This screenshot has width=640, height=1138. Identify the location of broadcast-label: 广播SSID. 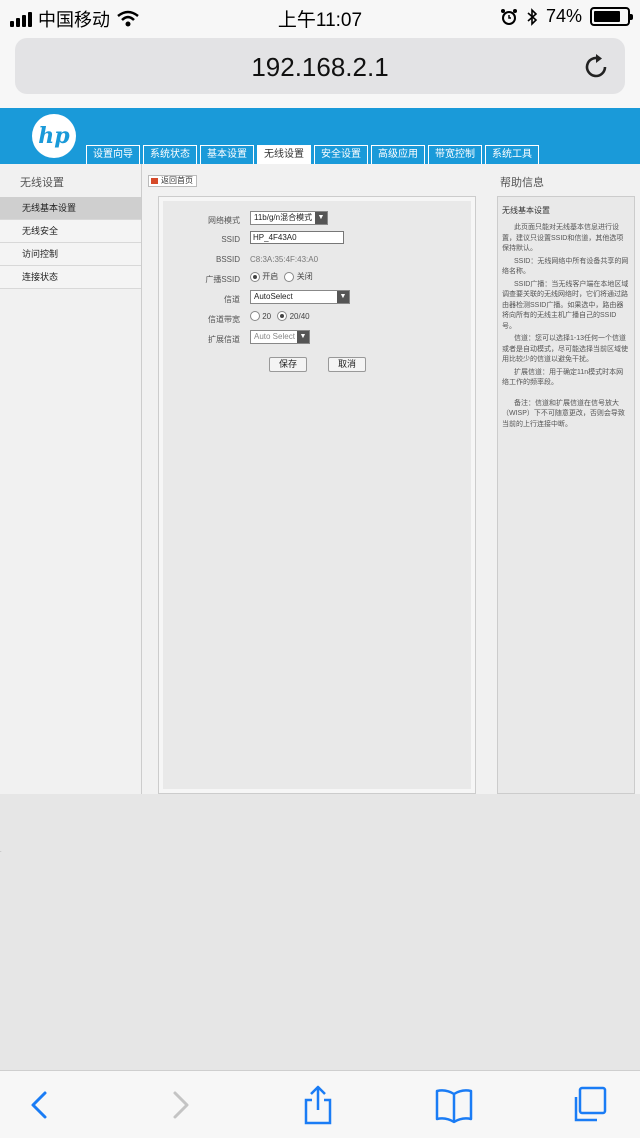
(222, 279).